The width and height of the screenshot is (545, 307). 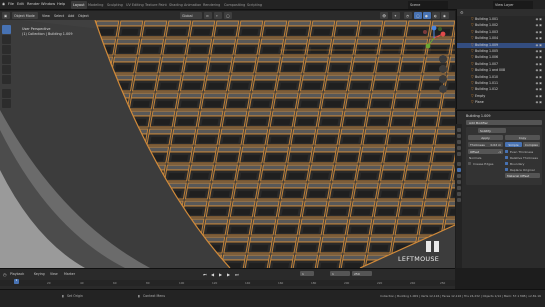 What do you see at coordinates (501, 96) in the screenshot?
I see `outliner-row: ▽ Empty ◉ ▣` at bounding box center [501, 96].